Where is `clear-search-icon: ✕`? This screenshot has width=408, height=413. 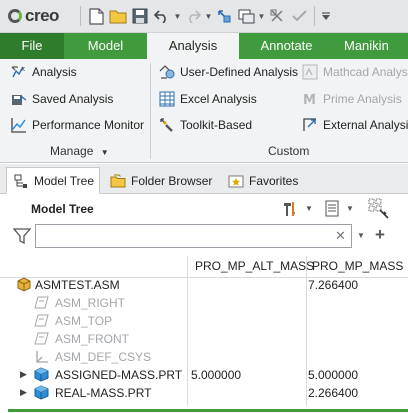 clear-search-icon: ✕ is located at coordinates (340, 236).